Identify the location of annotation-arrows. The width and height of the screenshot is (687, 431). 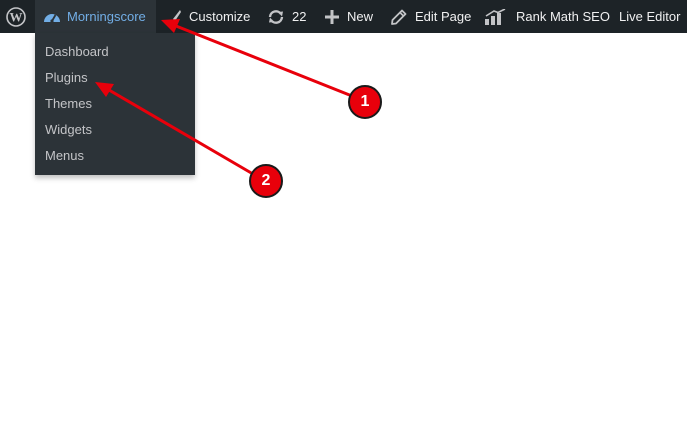
(224, 97).